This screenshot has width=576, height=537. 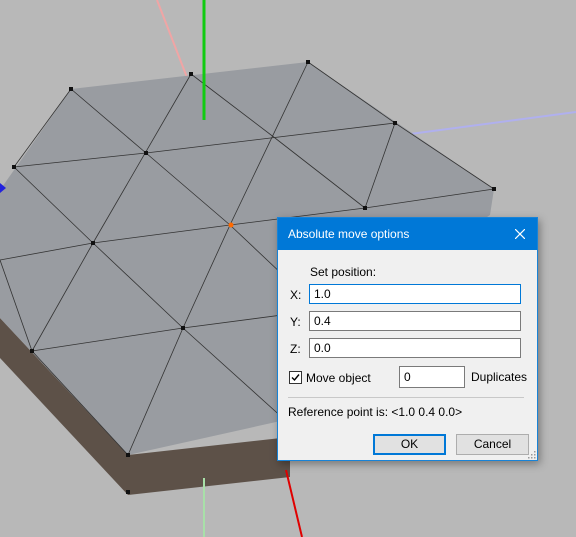 What do you see at coordinates (406, 397) in the screenshot?
I see `divider` at bounding box center [406, 397].